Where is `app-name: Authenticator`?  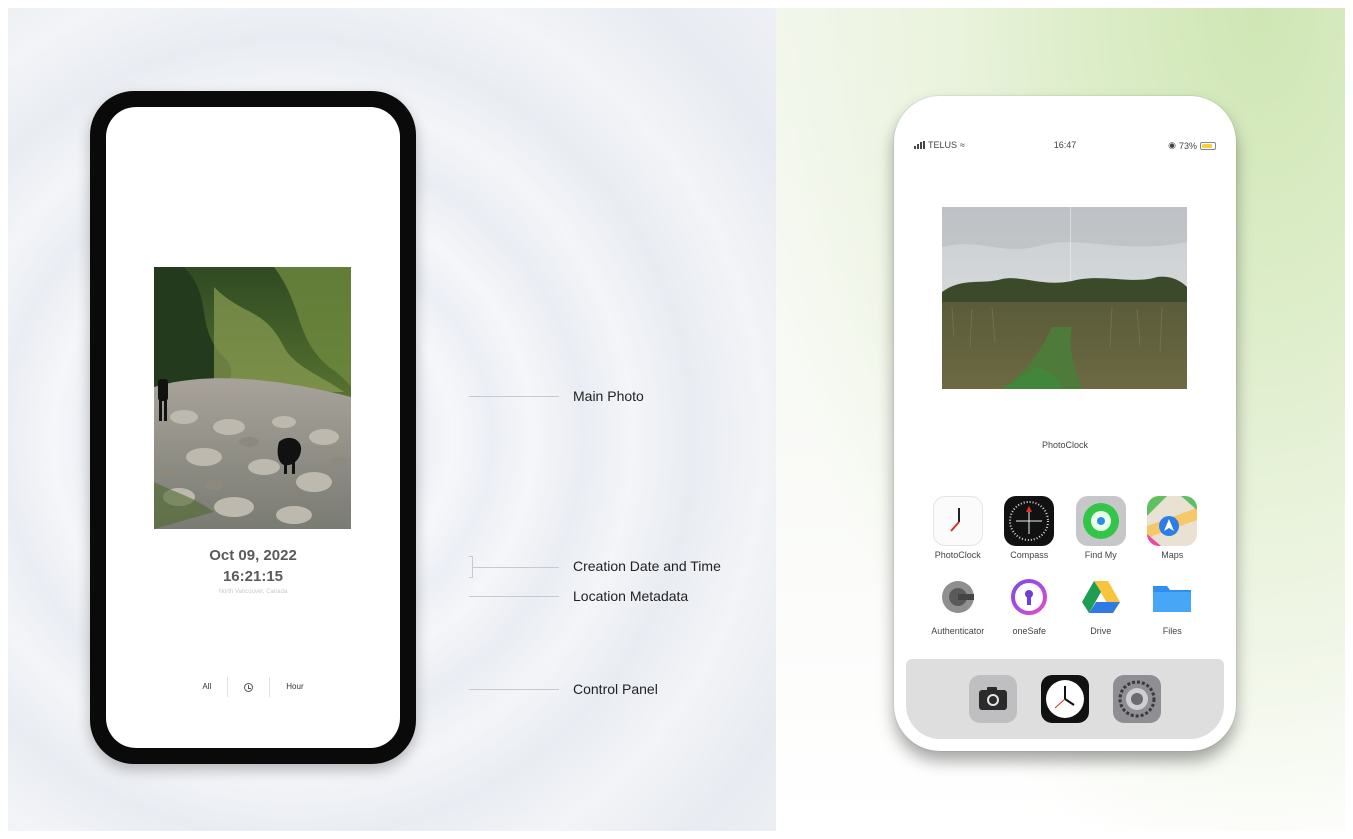 app-name: Authenticator is located at coordinates (958, 631).